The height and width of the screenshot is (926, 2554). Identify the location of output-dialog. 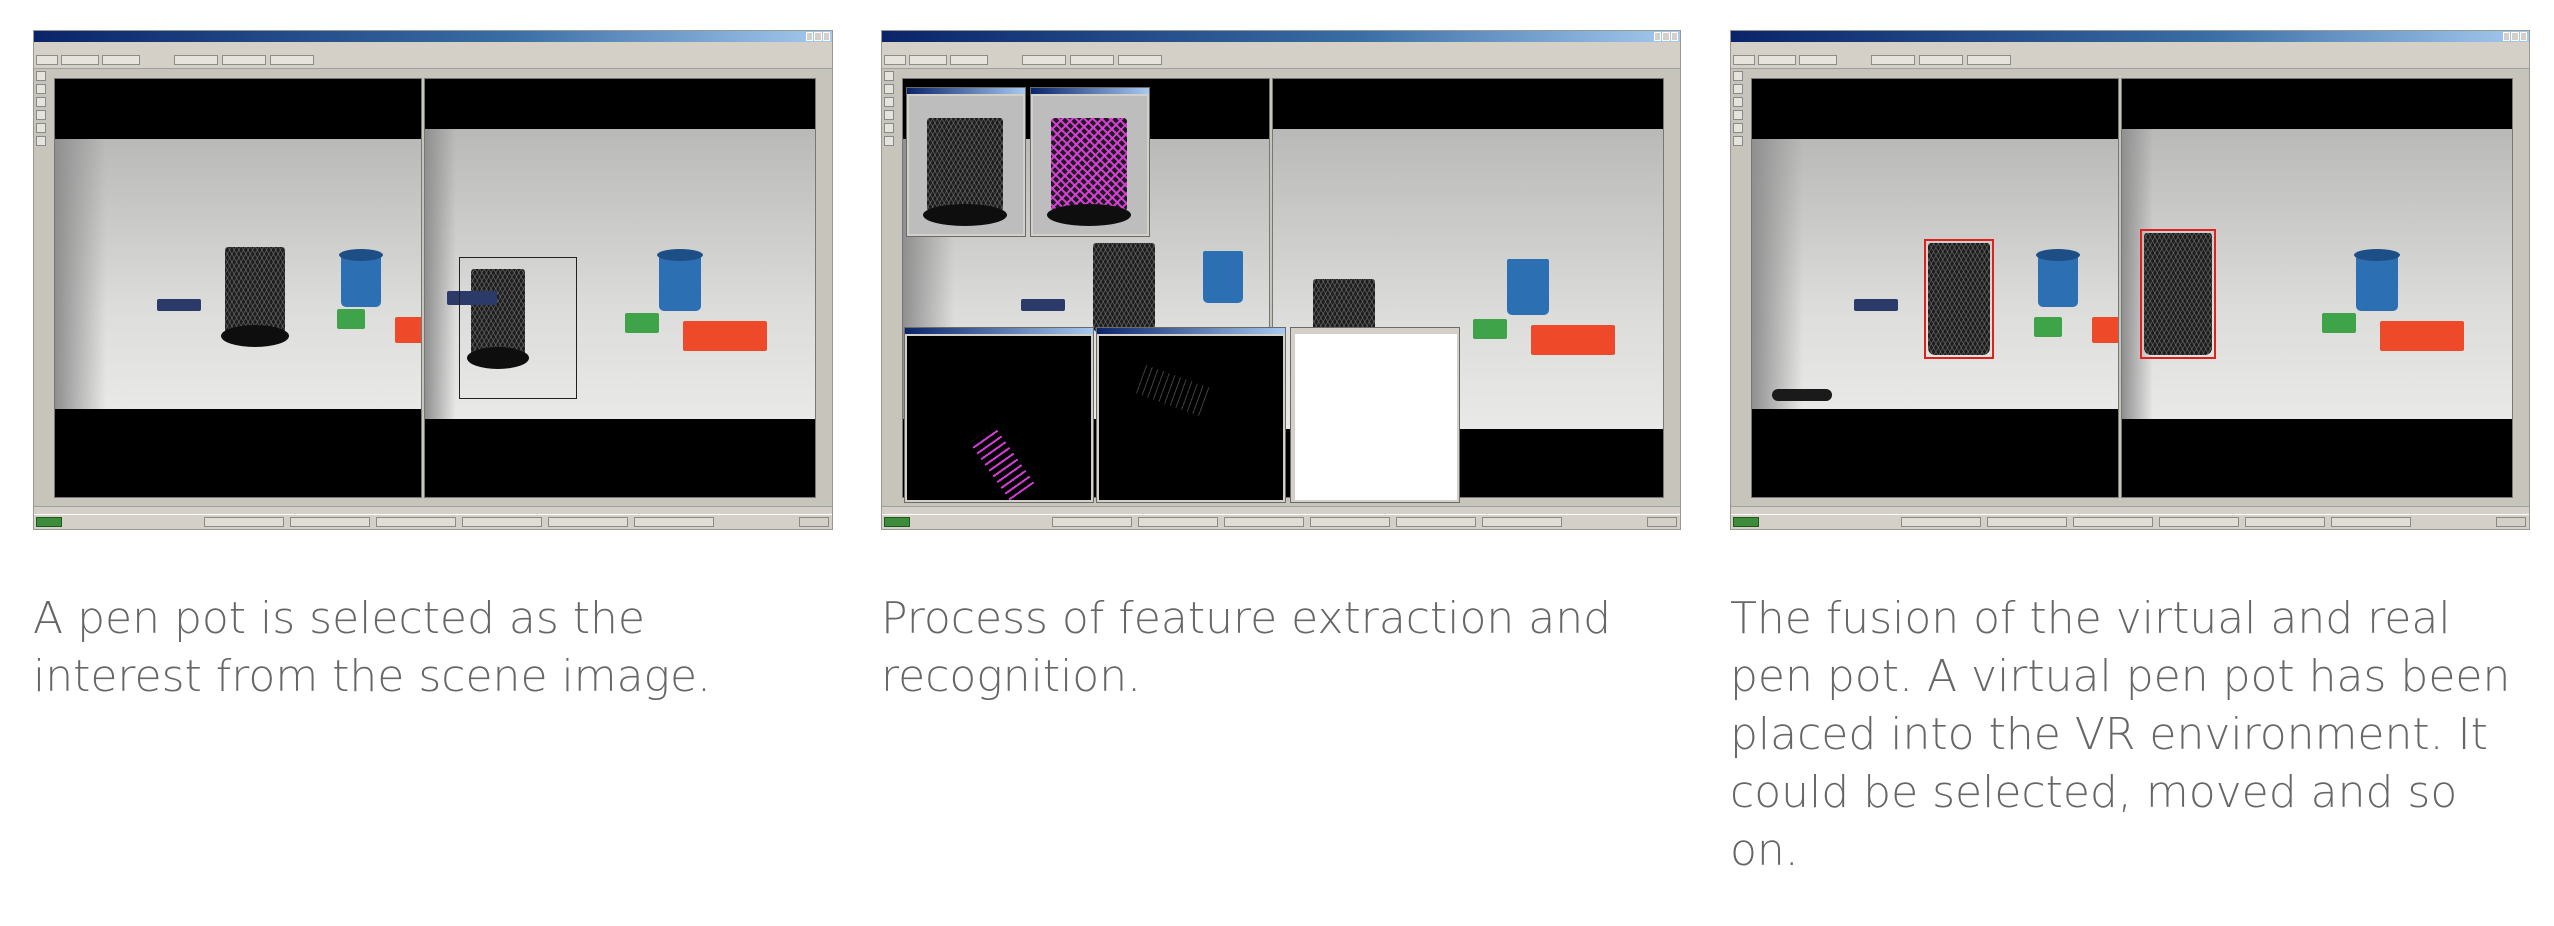
(1375, 415).